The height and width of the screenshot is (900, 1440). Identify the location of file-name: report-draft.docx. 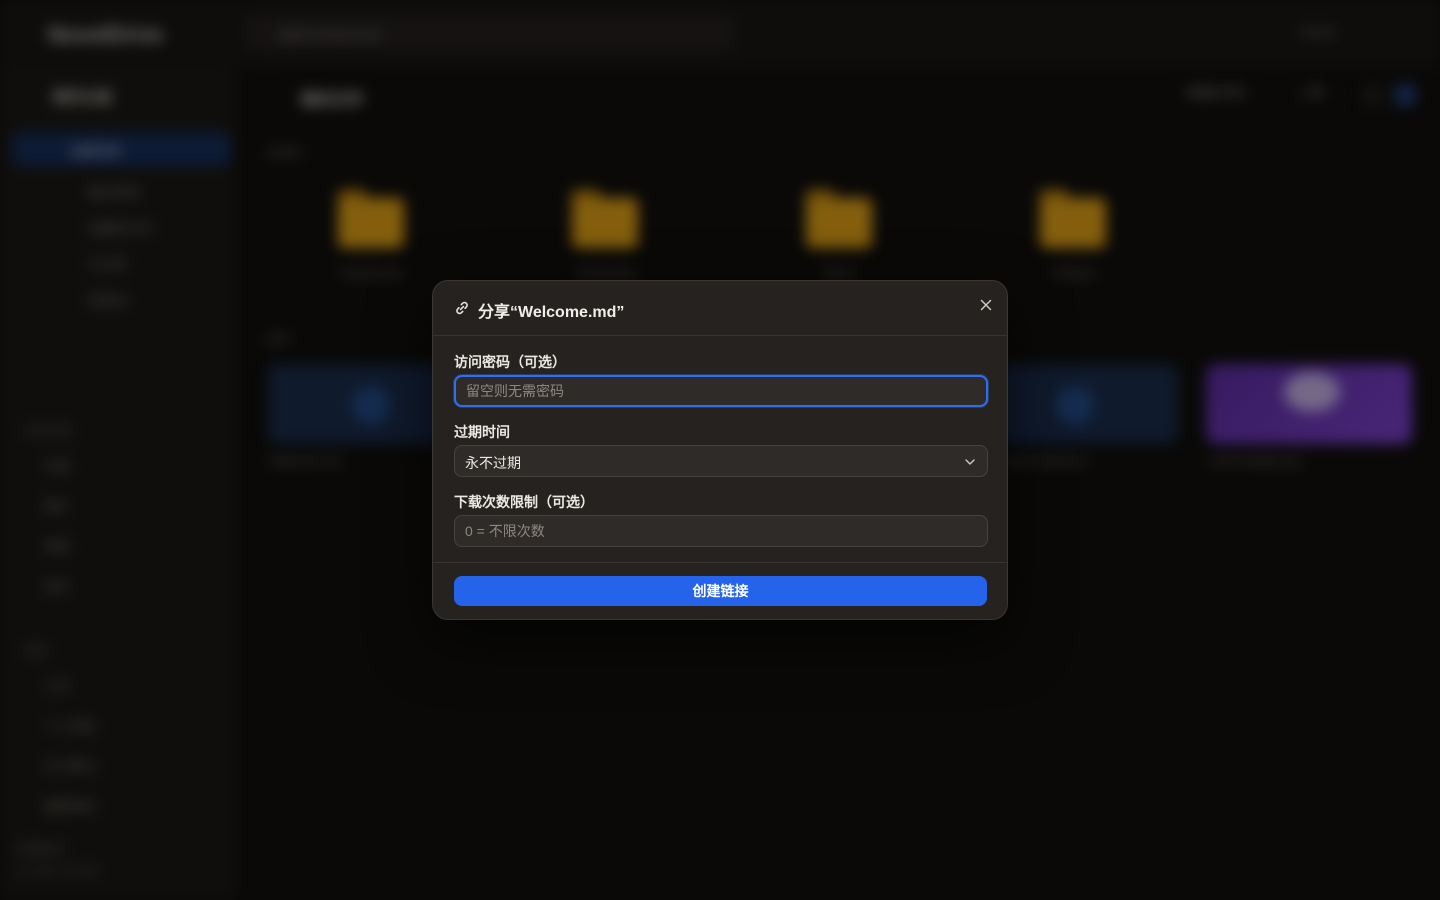
(1044, 461).